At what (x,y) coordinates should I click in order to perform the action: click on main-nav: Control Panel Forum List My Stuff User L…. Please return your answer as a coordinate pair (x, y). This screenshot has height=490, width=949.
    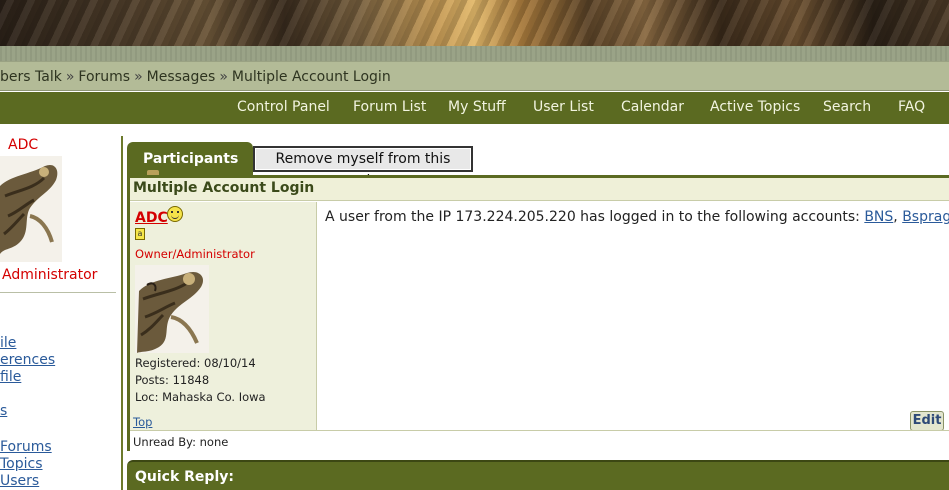
    Looking at the image, I should click on (474, 108).